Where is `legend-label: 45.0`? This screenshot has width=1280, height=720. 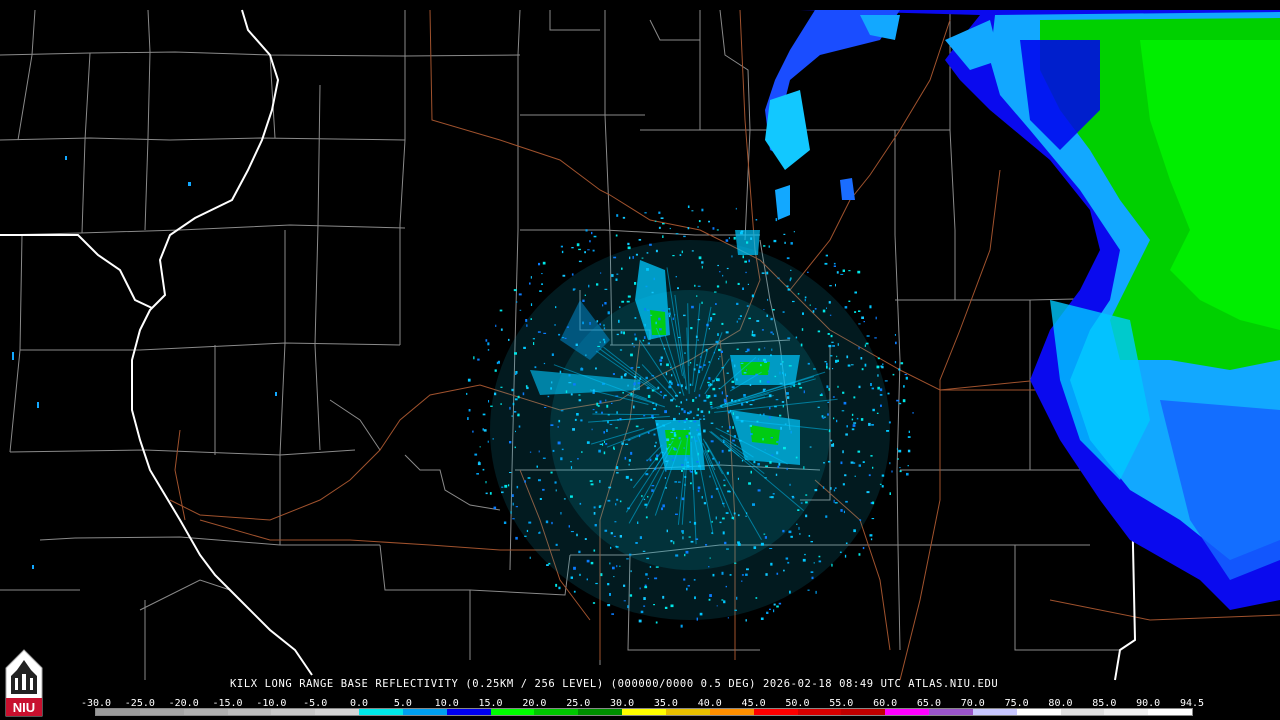
legend-label: 45.0 is located at coordinates (753, 703).